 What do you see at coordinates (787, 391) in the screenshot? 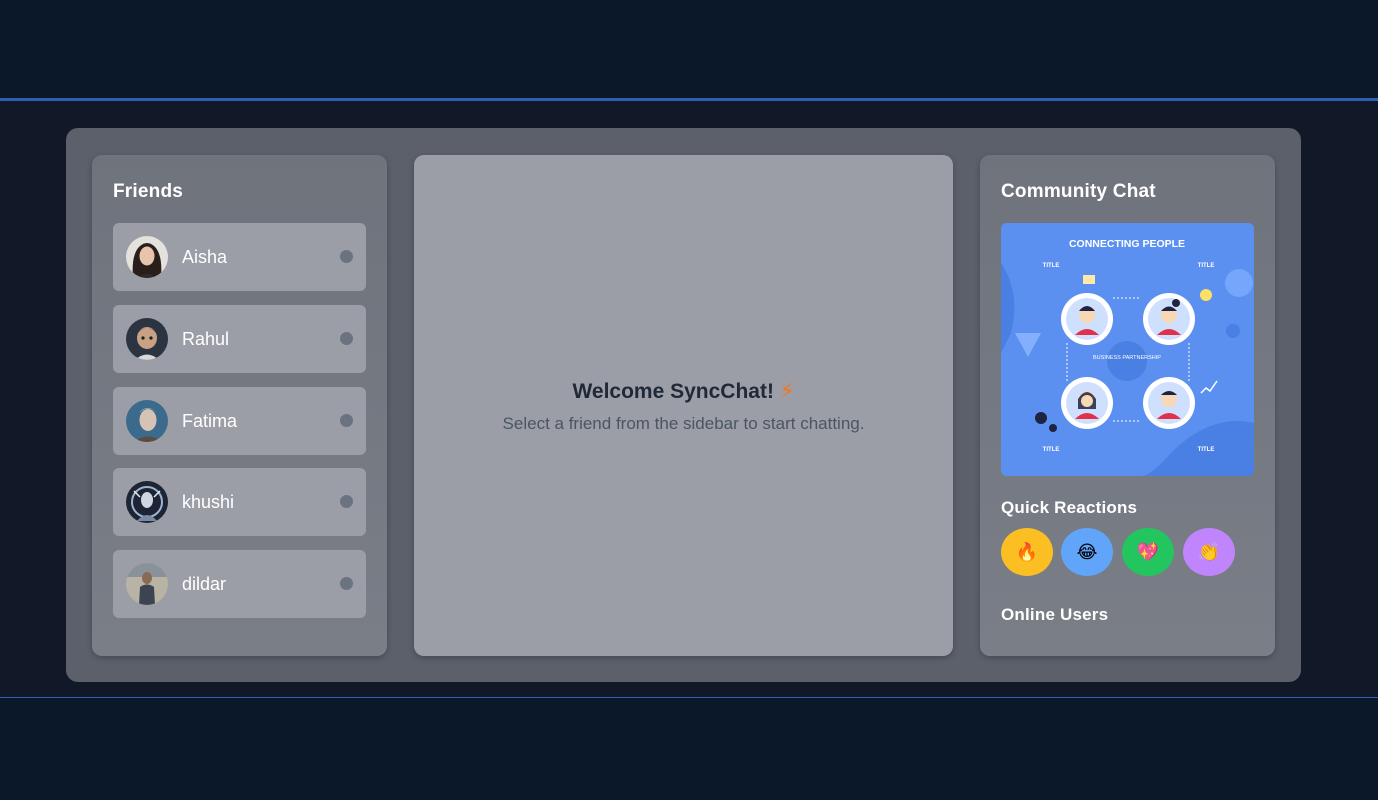
I see `lightning-icon: ⚡` at bounding box center [787, 391].